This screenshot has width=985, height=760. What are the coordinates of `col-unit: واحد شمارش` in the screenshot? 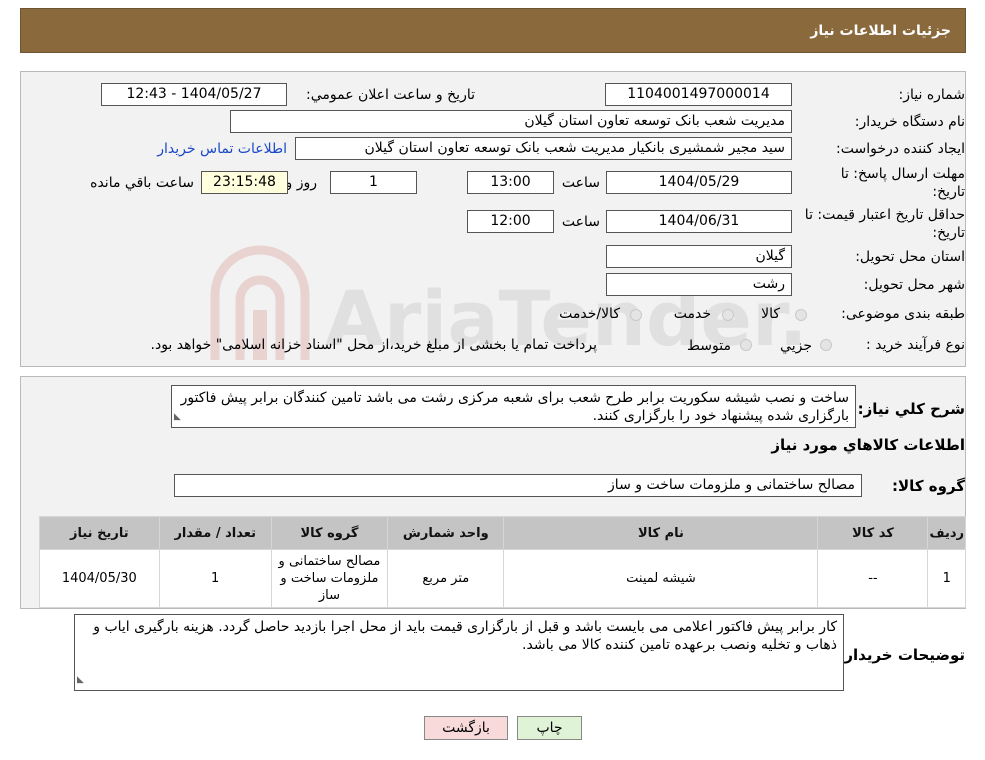 It's located at (446, 533).